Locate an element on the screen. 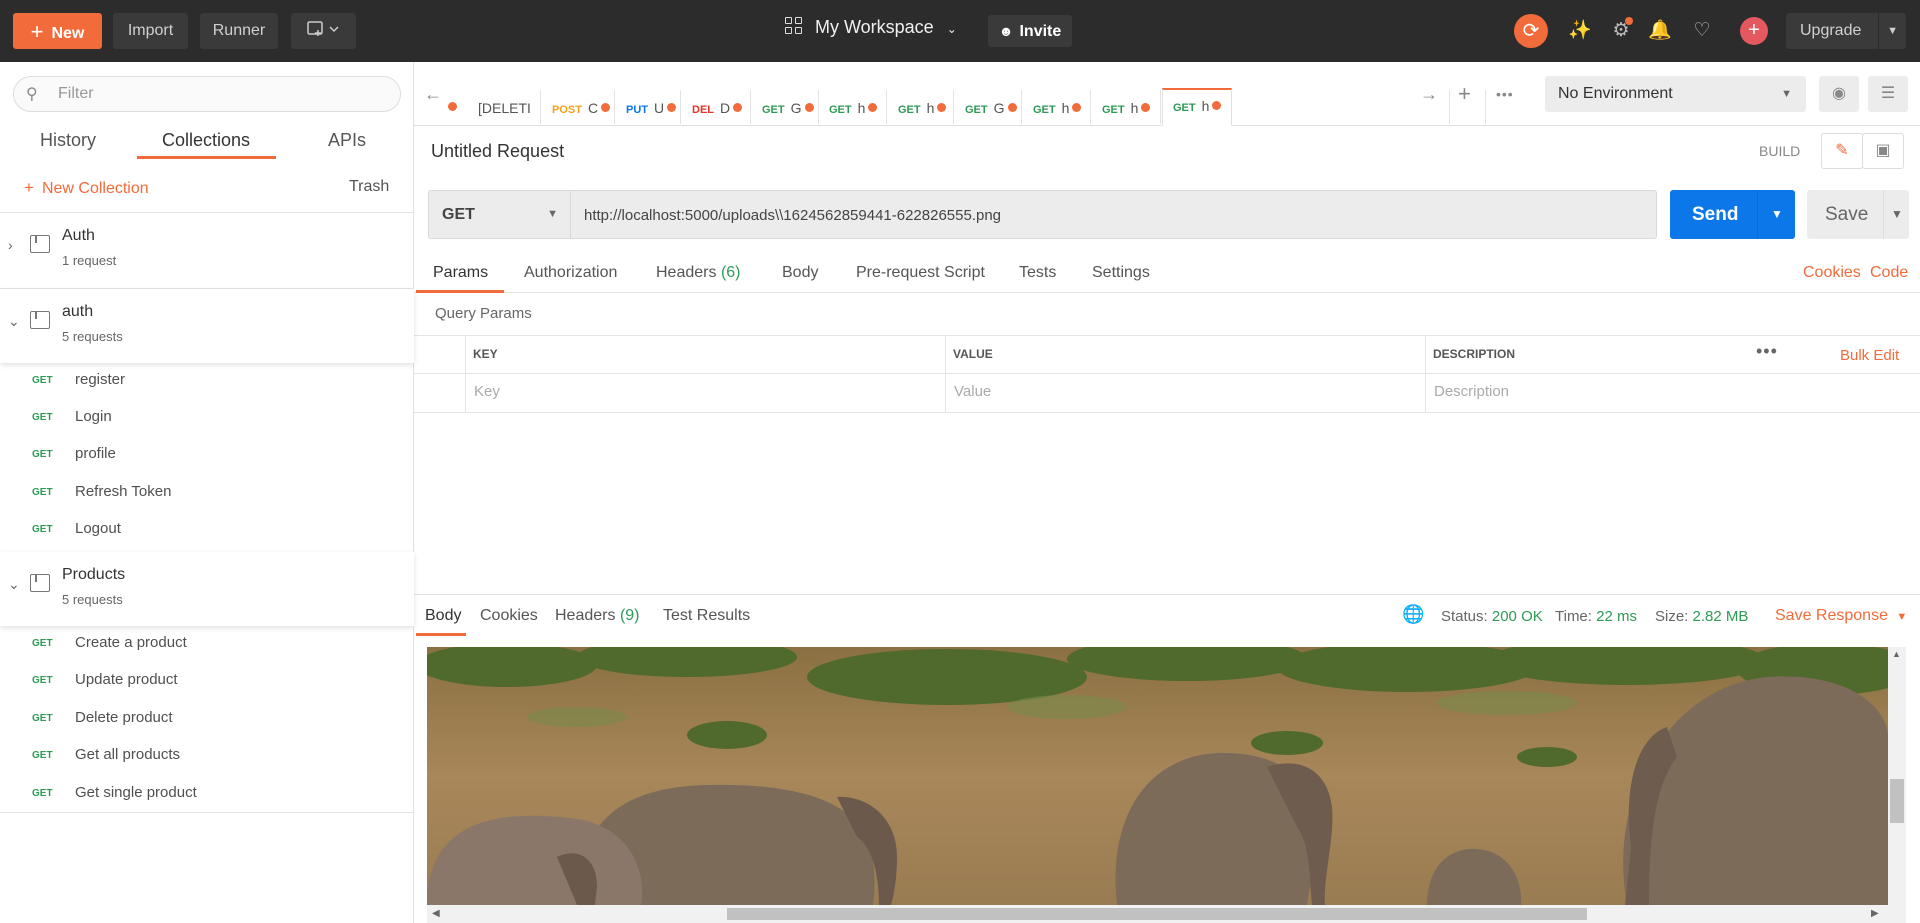 The height and width of the screenshot is (923, 1920). tab-body: Body is located at coordinates (800, 273).